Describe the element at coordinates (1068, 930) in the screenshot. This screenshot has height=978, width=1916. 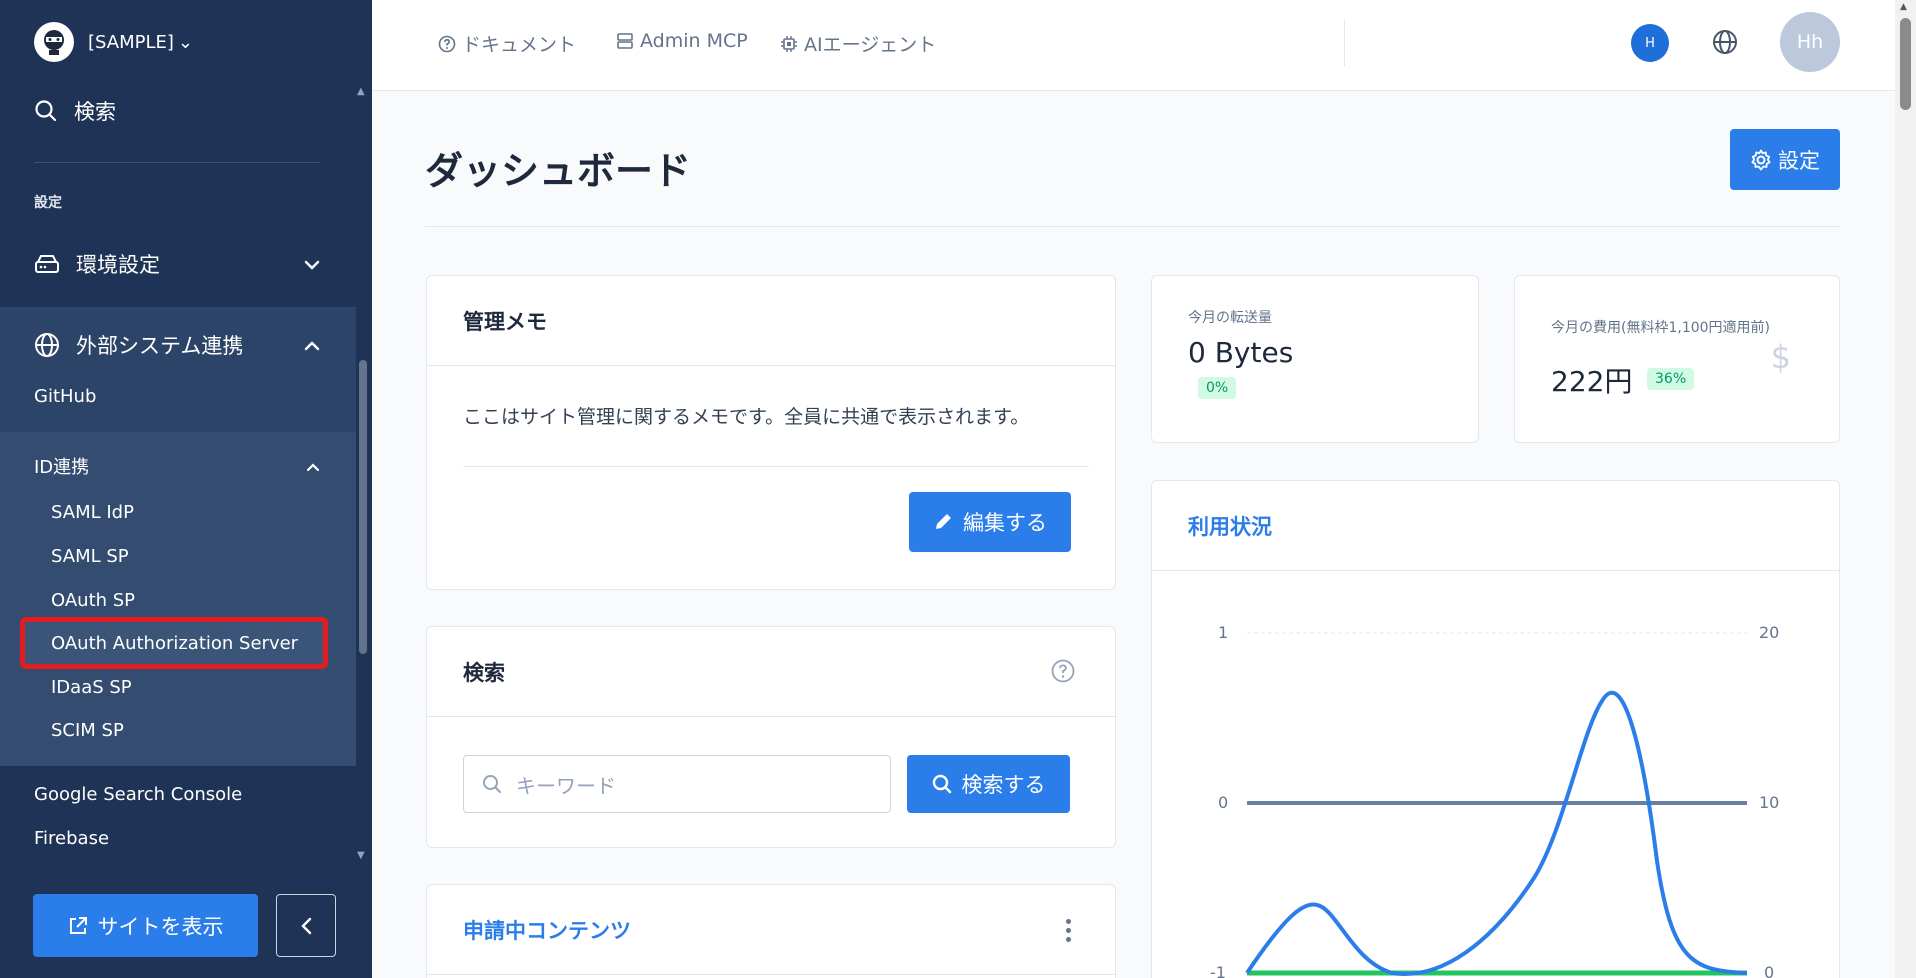
I see `more-vertical-icon` at that location.